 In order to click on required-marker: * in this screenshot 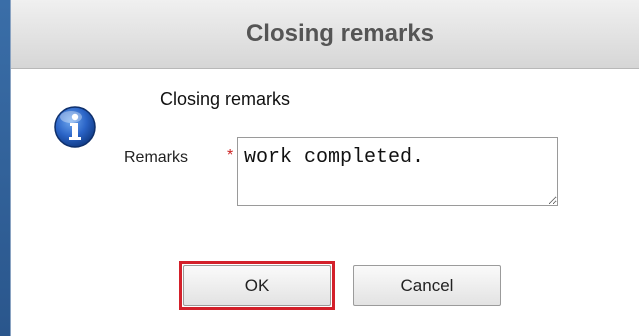, I will do `click(230, 155)`.